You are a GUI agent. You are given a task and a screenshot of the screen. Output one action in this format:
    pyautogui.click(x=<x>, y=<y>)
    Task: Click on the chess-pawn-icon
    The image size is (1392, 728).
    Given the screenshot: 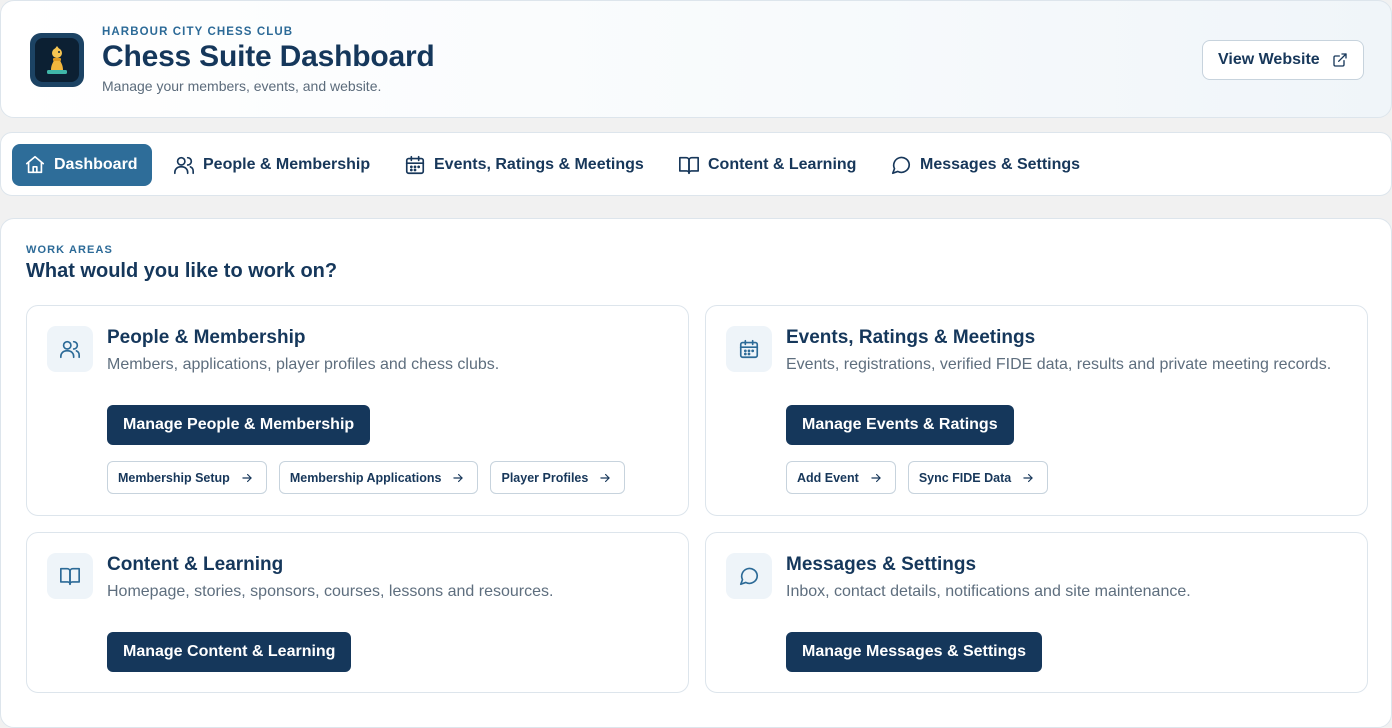 What is the action you would take?
    pyautogui.click(x=57, y=60)
    